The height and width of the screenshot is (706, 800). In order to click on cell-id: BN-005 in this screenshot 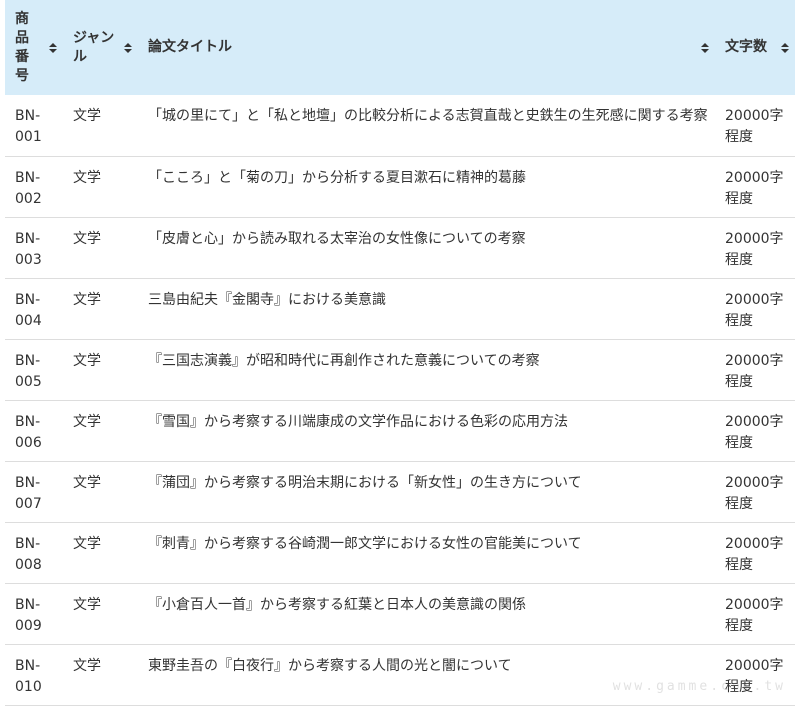, I will do `click(34, 369)`.